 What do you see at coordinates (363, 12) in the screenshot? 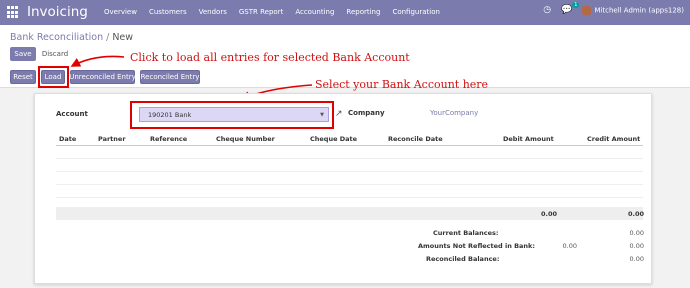
I see `menu-reporting: Reporting` at bounding box center [363, 12].